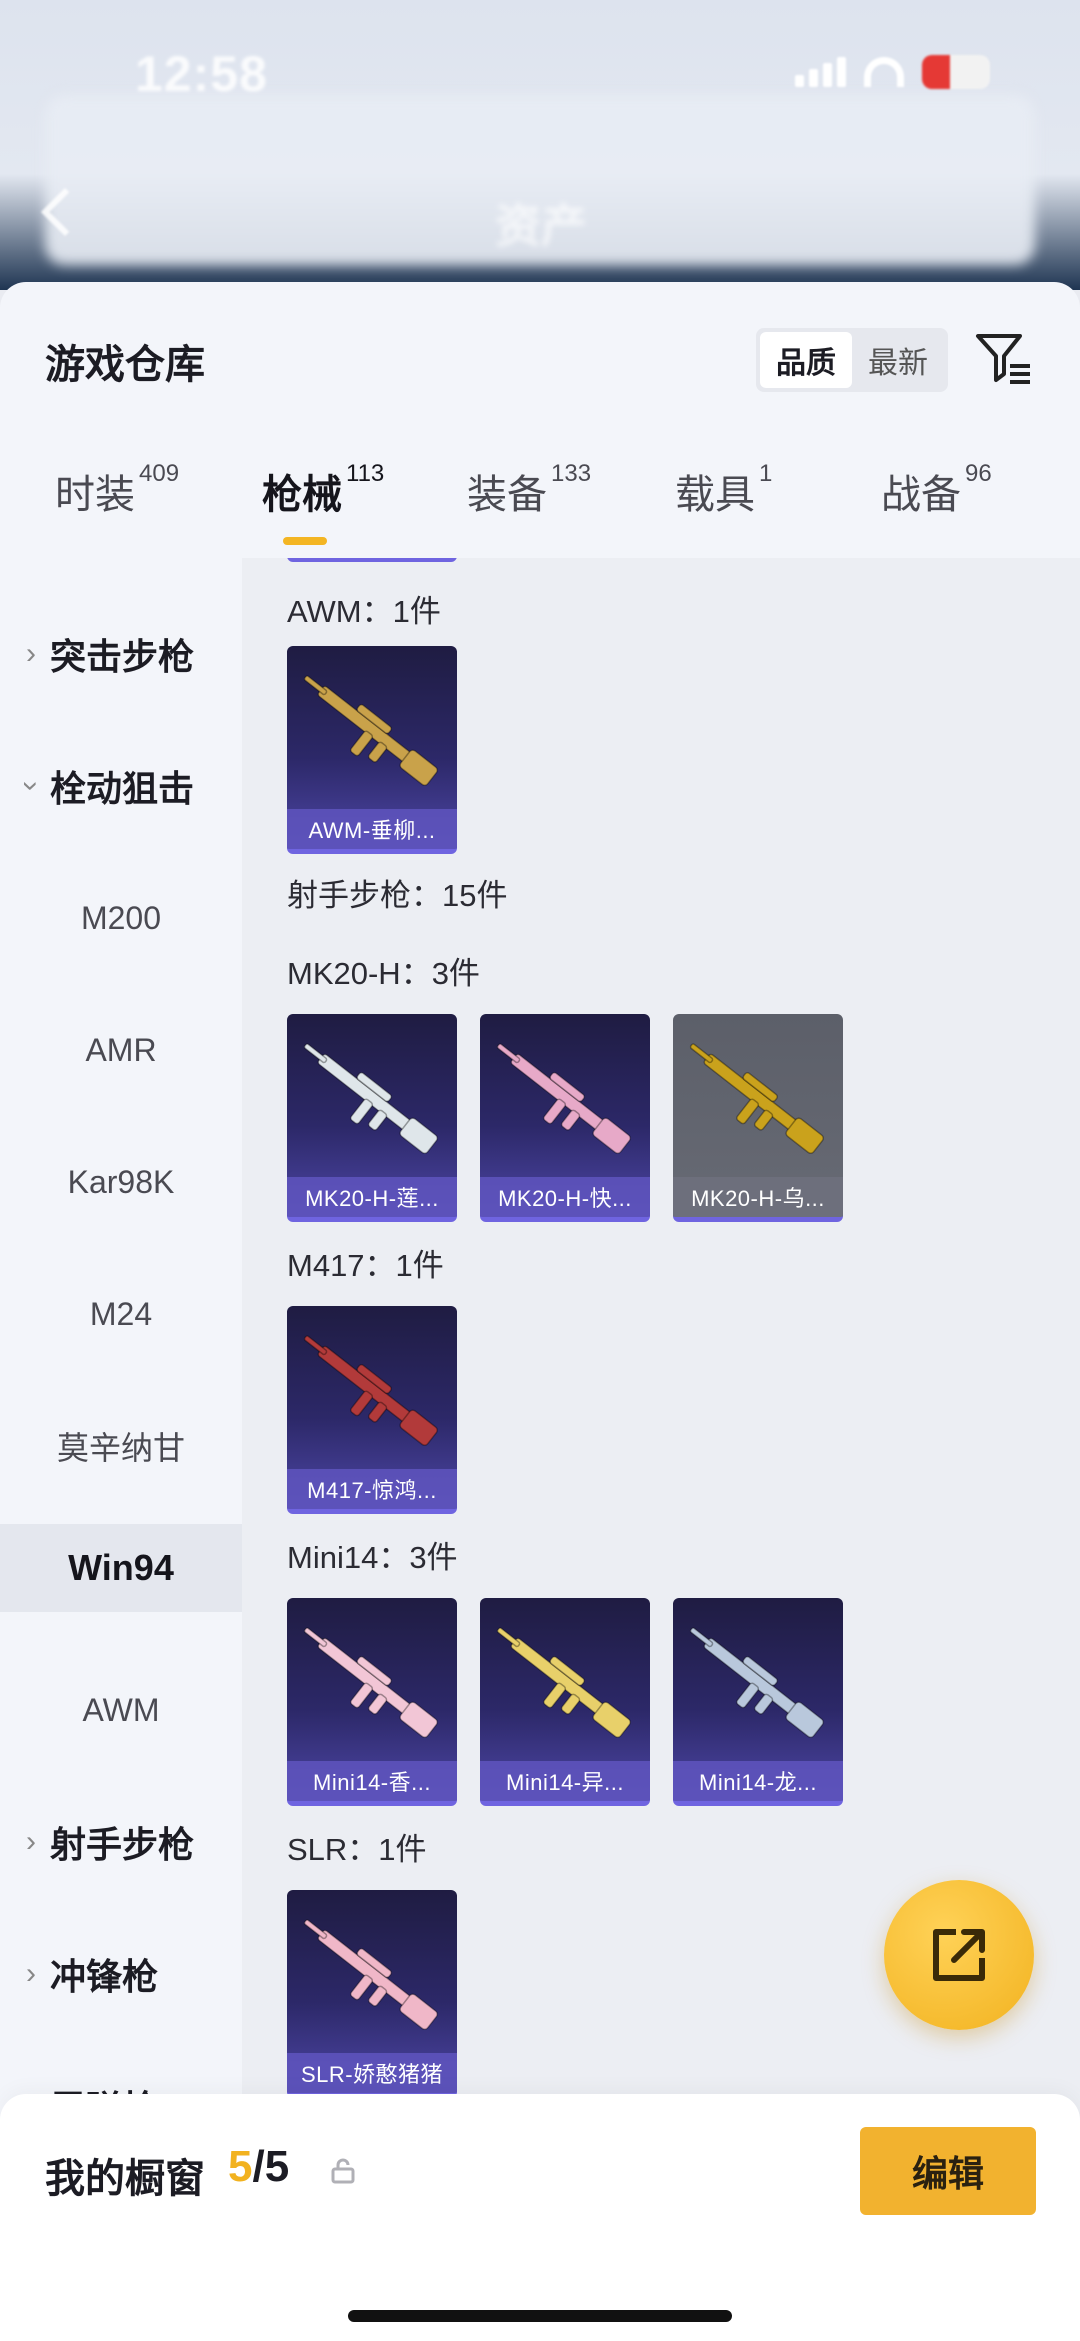 This screenshot has height=2341, width=1080. What do you see at coordinates (302, 495) in the screenshot?
I see `tab-label: 枪械` at bounding box center [302, 495].